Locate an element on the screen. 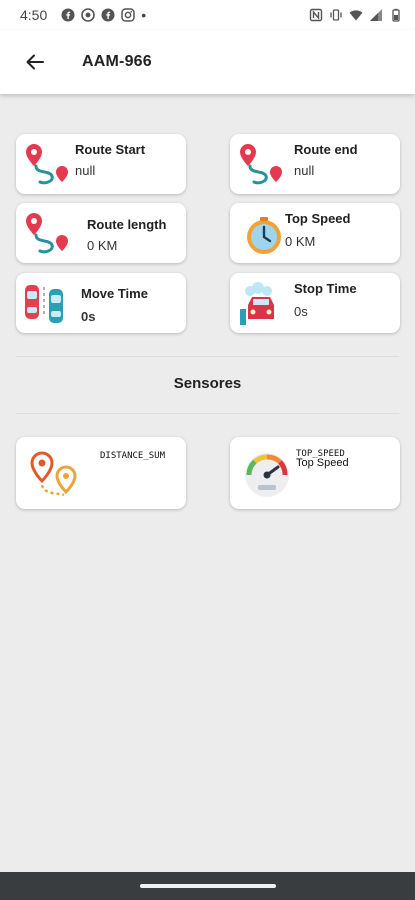 The image size is (415, 900). route-end-card: Route end null is located at coordinates (315, 164).